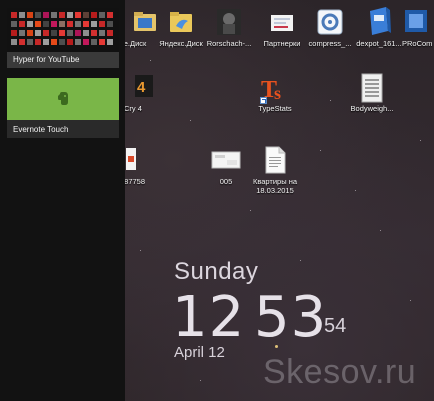 This screenshot has width=434, height=401. What do you see at coordinates (46, 59) in the screenshot?
I see `switcher-app-label: Hyper for YouTube` at bounding box center [46, 59].